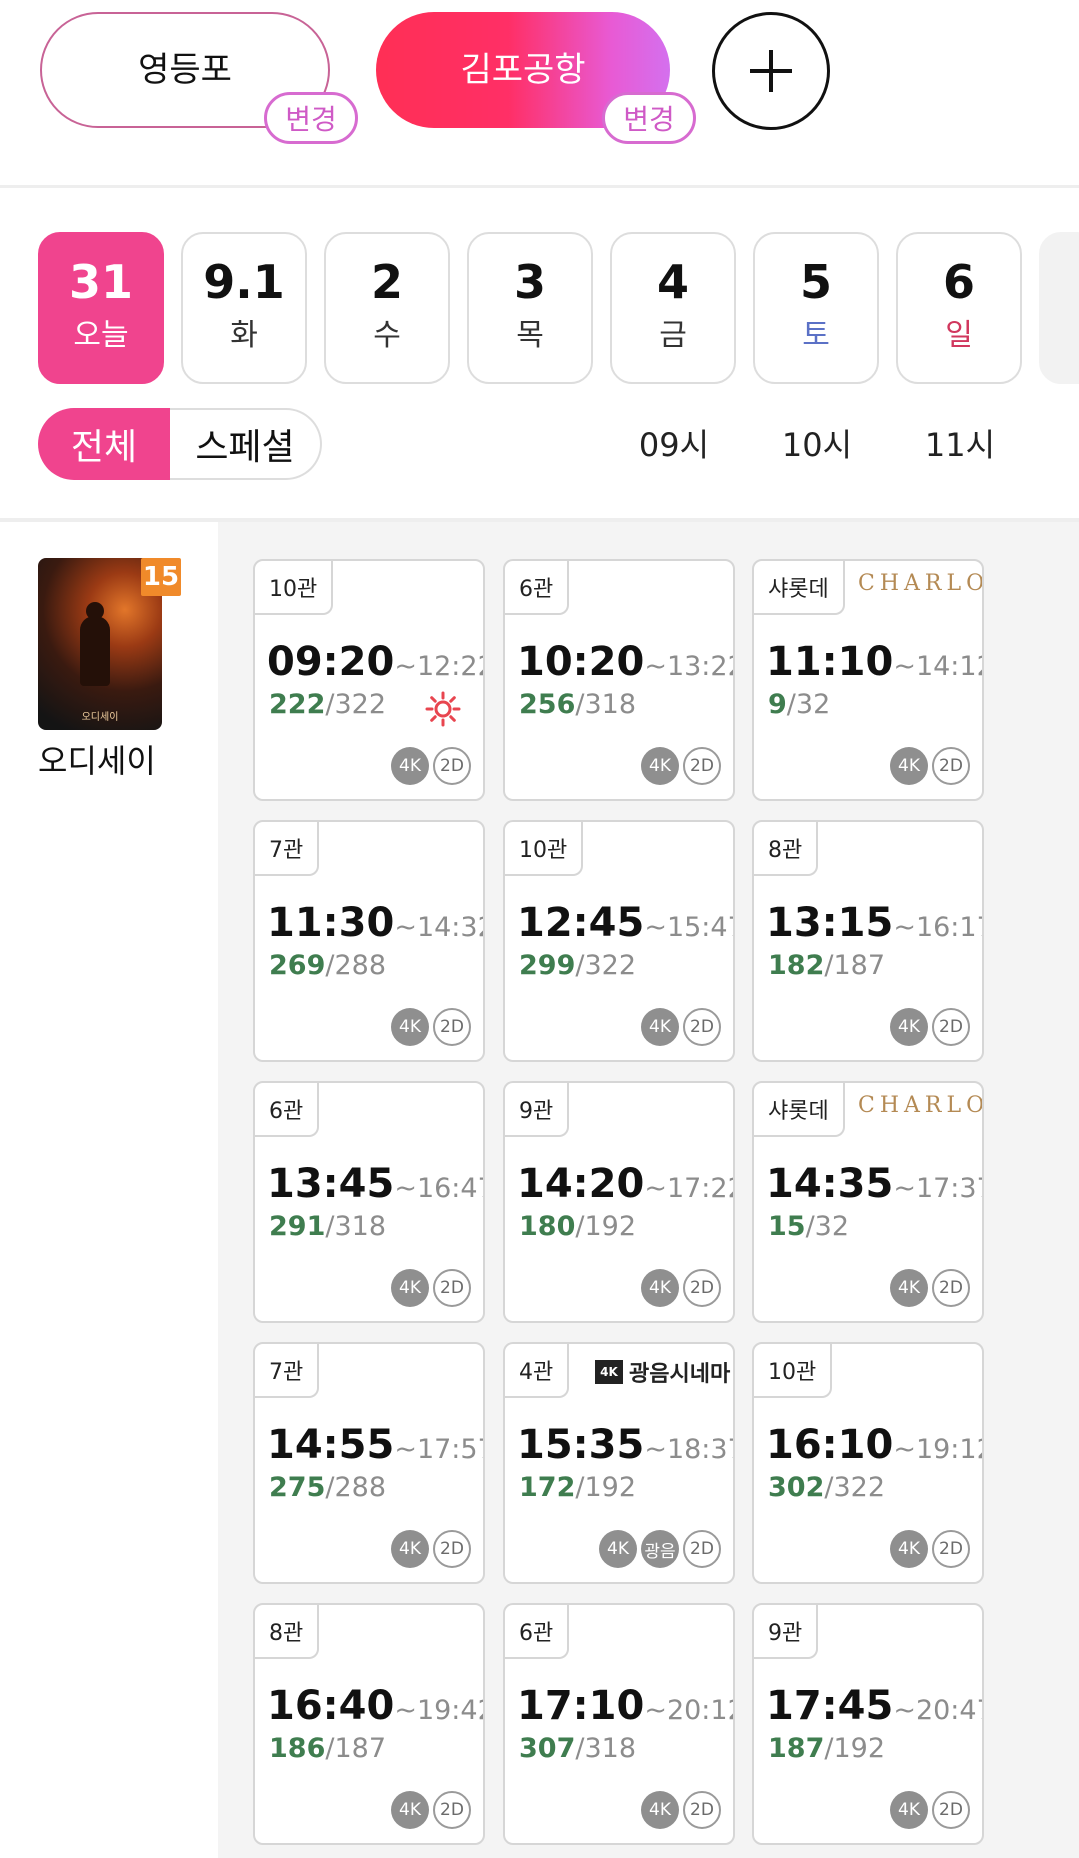 This screenshot has height=1858, width=1079. I want to click on showtime-card: 8관 13:15~16:17 182/187 4K 2D, so click(868, 941).